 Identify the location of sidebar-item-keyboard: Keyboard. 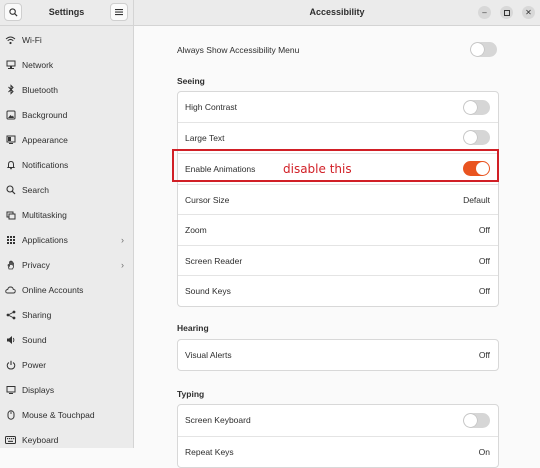
(66, 437).